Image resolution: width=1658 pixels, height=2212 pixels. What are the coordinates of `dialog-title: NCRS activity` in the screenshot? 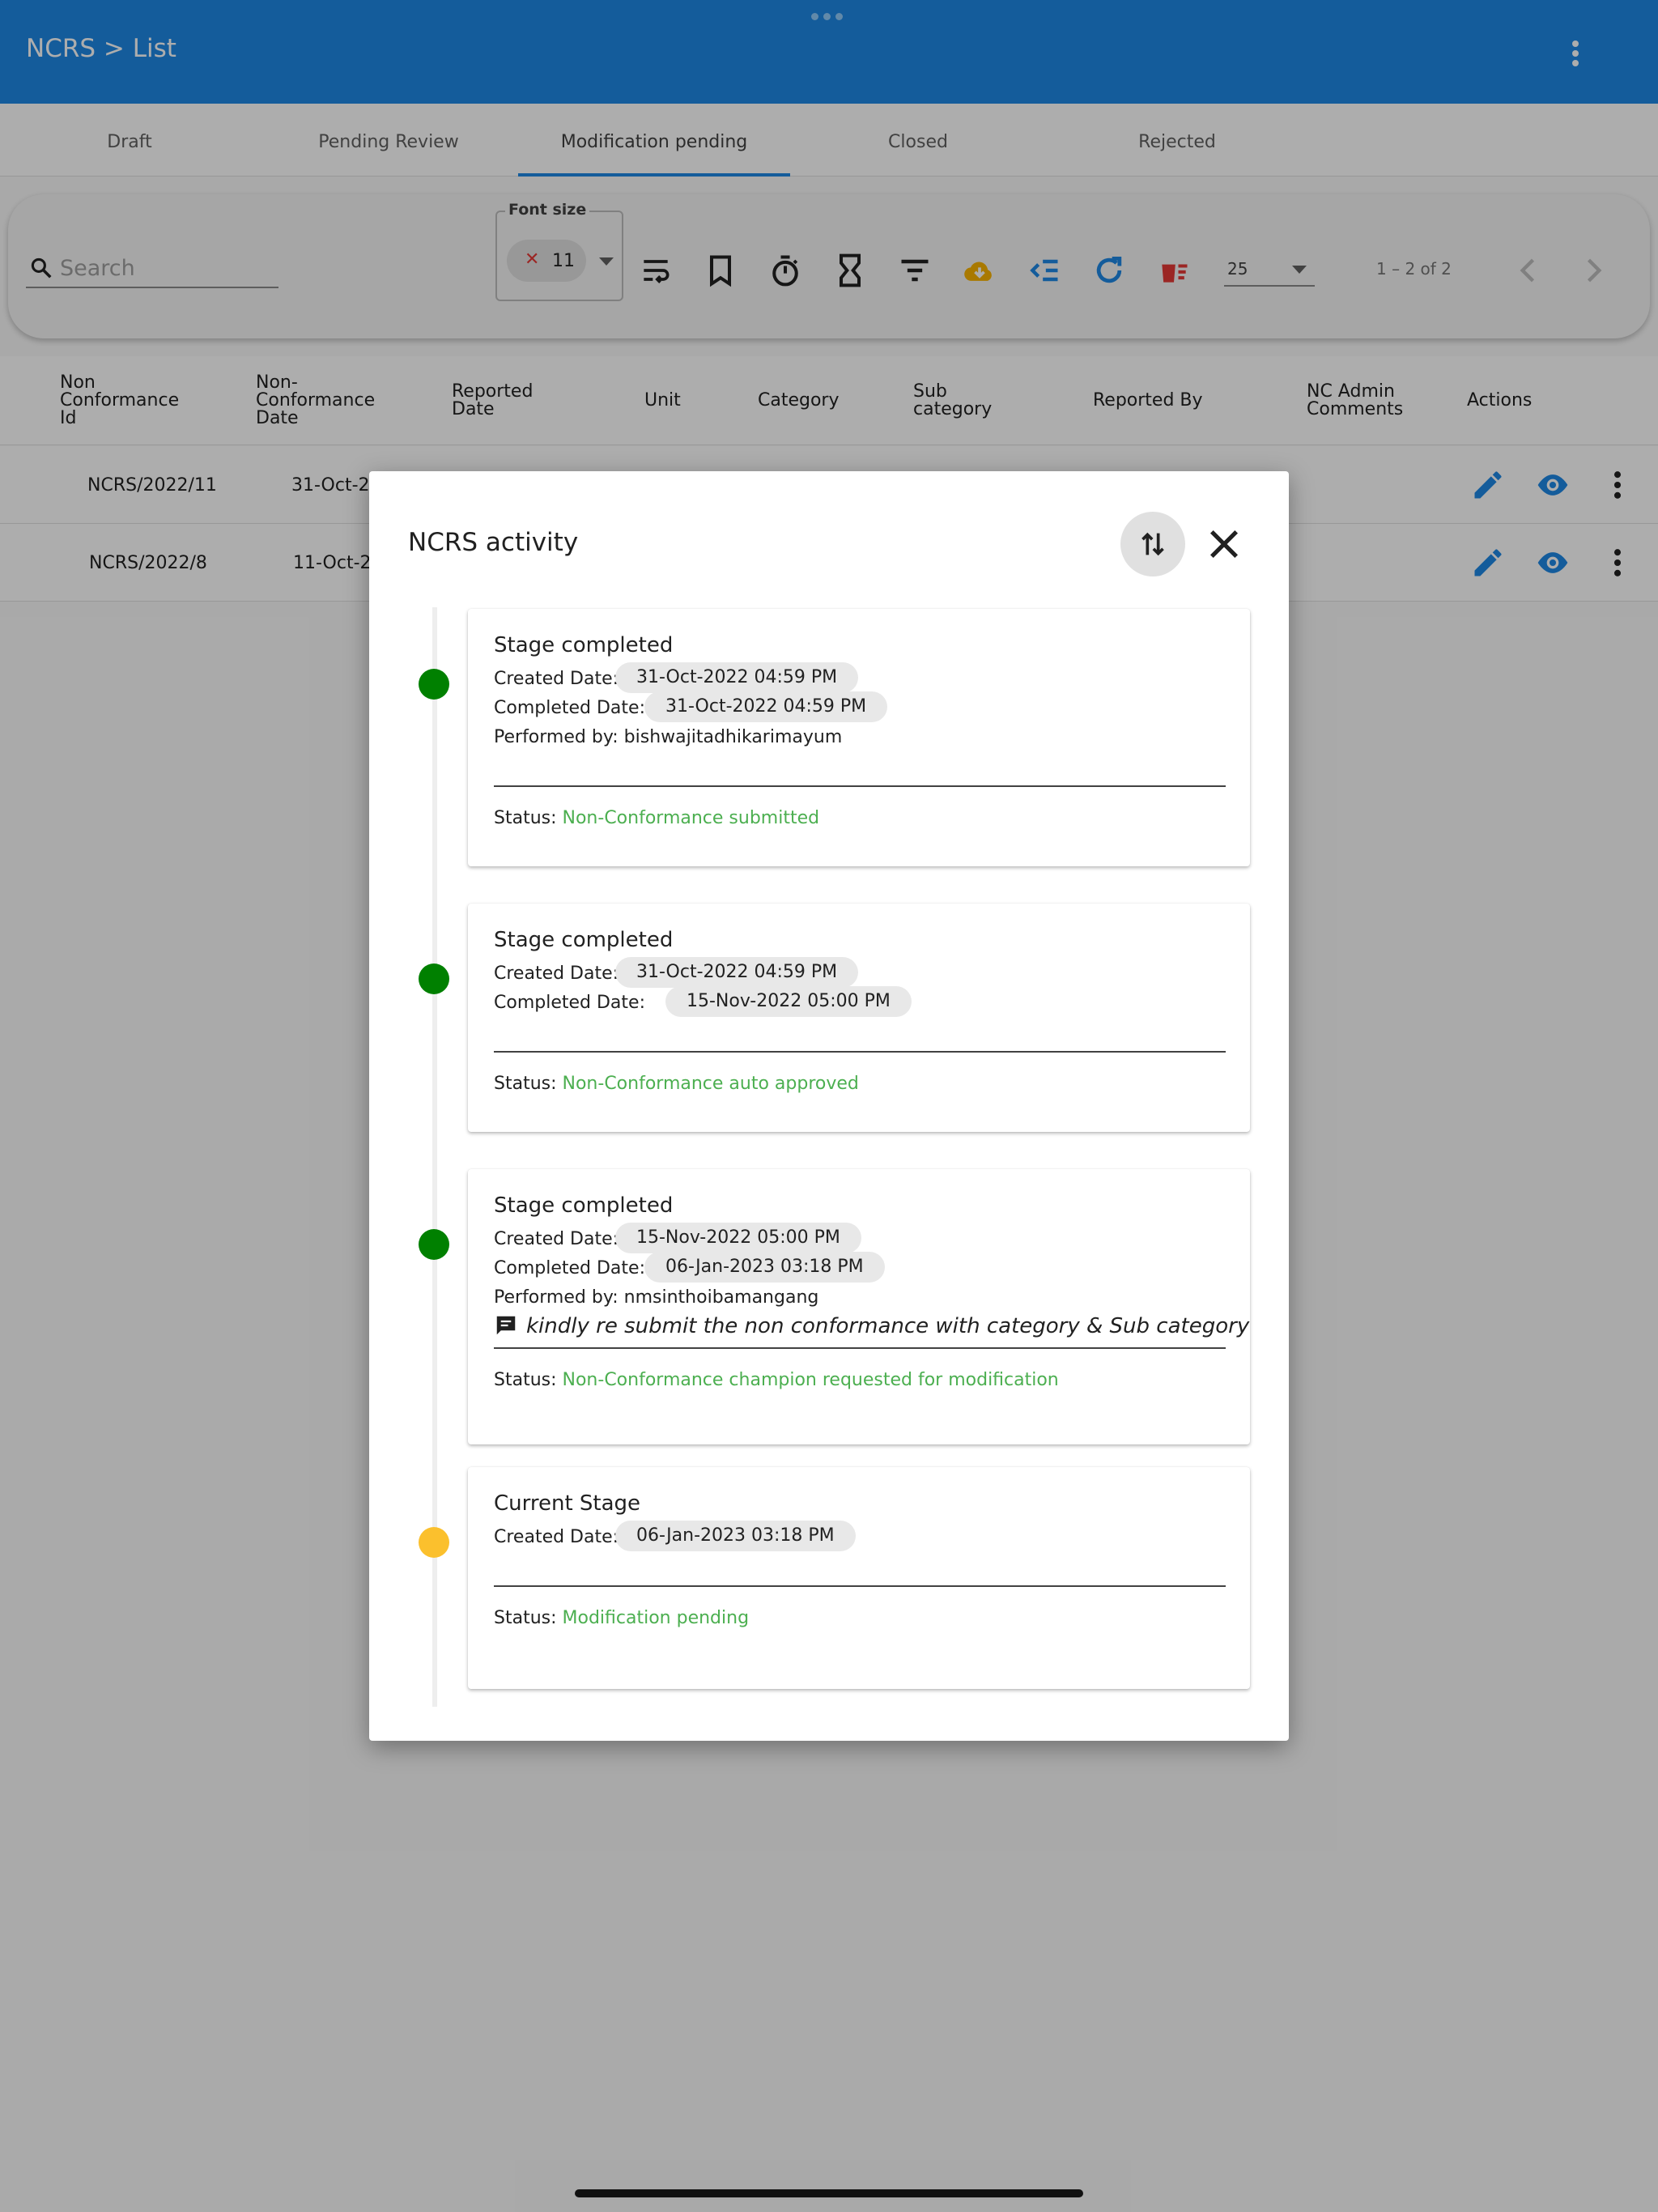 It's located at (493, 543).